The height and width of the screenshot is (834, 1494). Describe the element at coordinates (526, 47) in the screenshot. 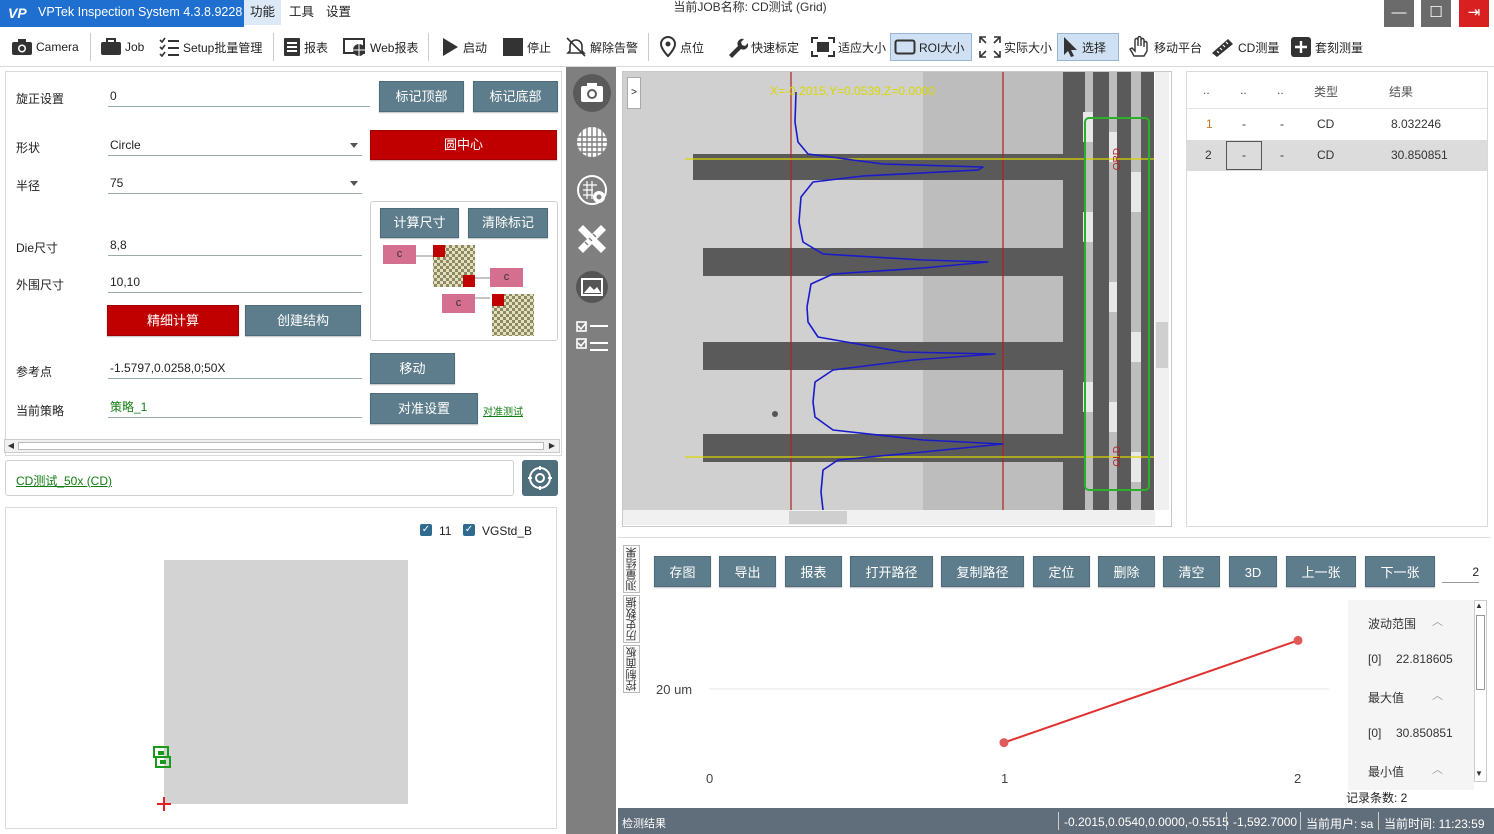

I see `stop-button: 停止` at that location.